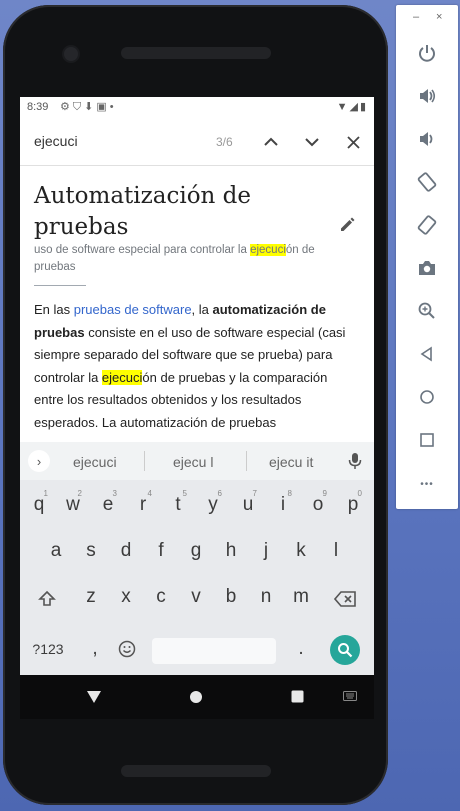  I want to click on key-label: v, so click(196, 596).